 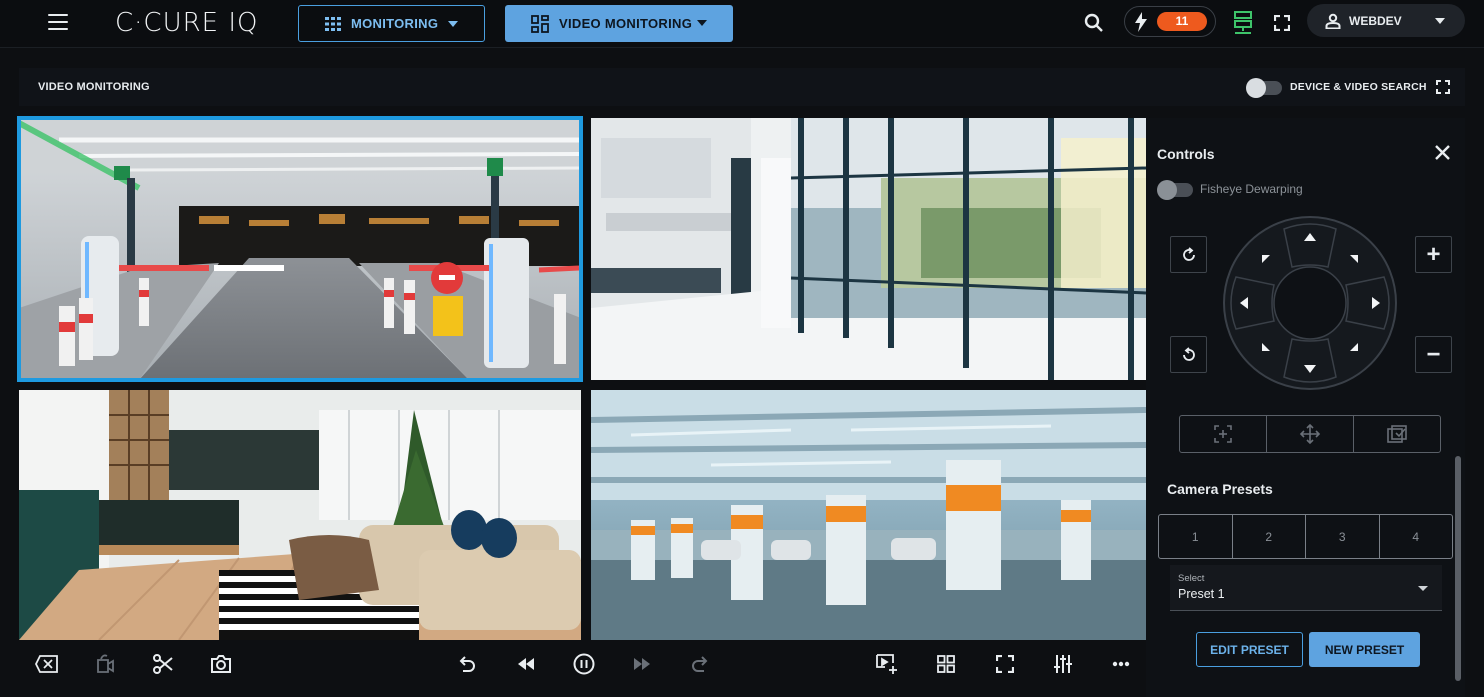 What do you see at coordinates (1191, 578) in the screenshot?
I see `preset-select-label: Select` at bounding box center [1191, 578].